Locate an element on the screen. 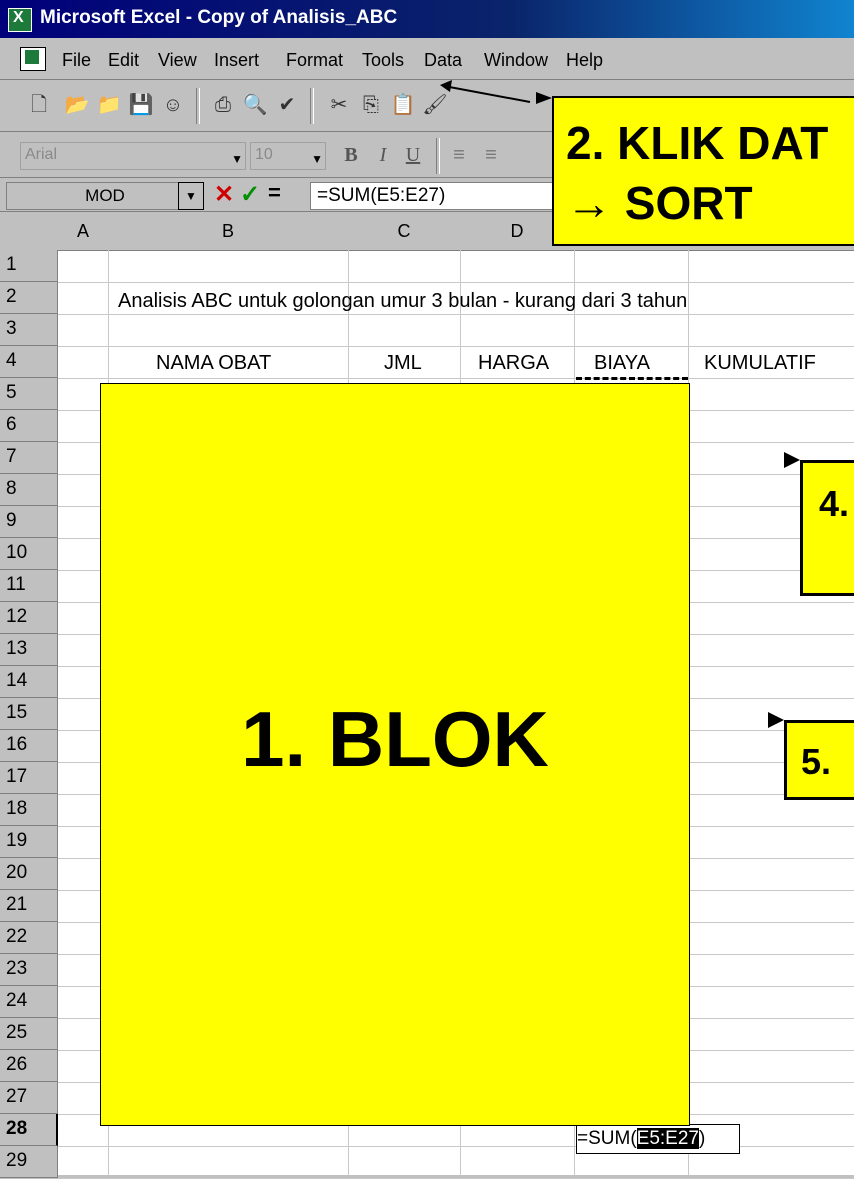 The height and width of the screenshot is (1179, 854). excel-icon: X is located at coordinates (20, 20).